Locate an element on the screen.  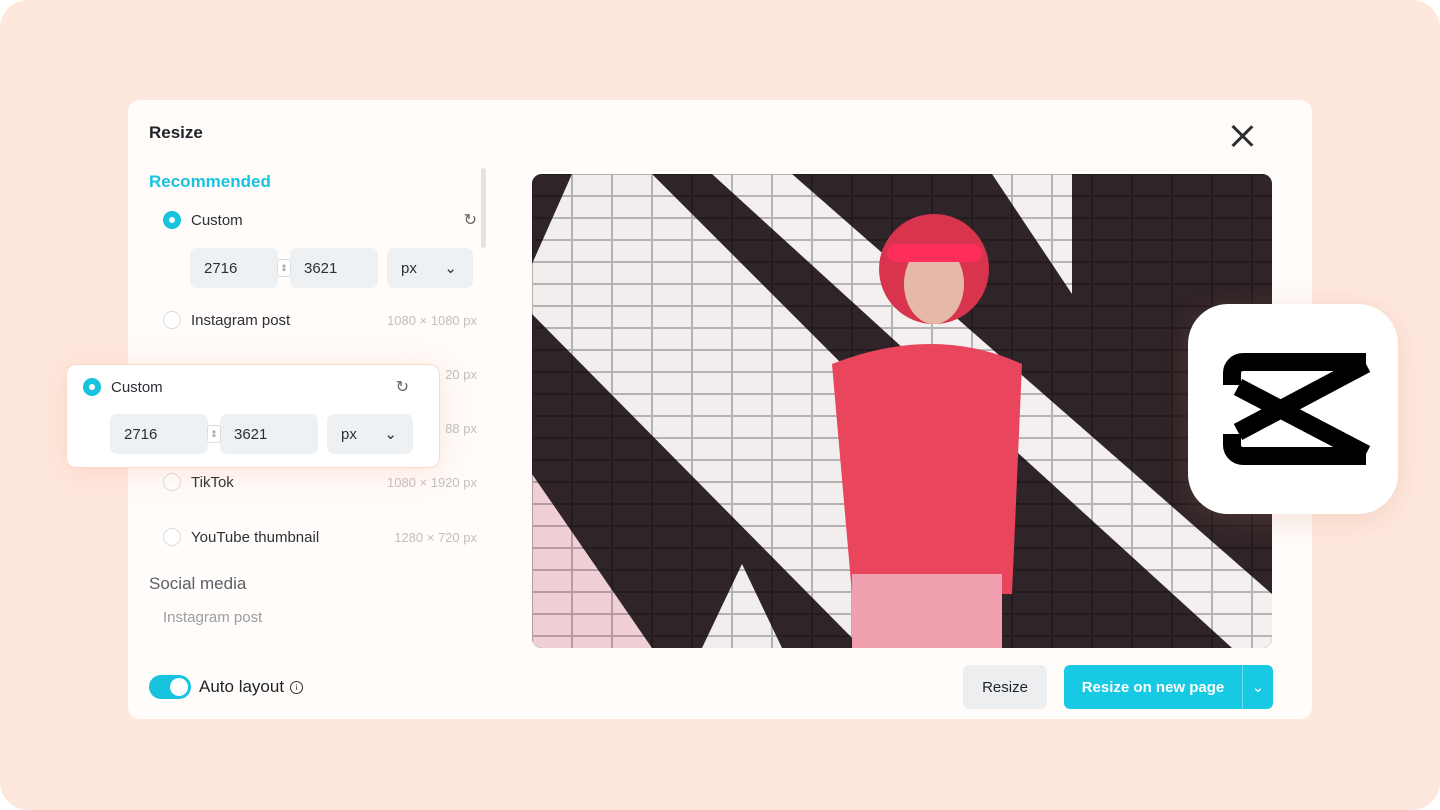
resize-on-new-page-button: Resize on new page is located at coordinates (1153, 687).